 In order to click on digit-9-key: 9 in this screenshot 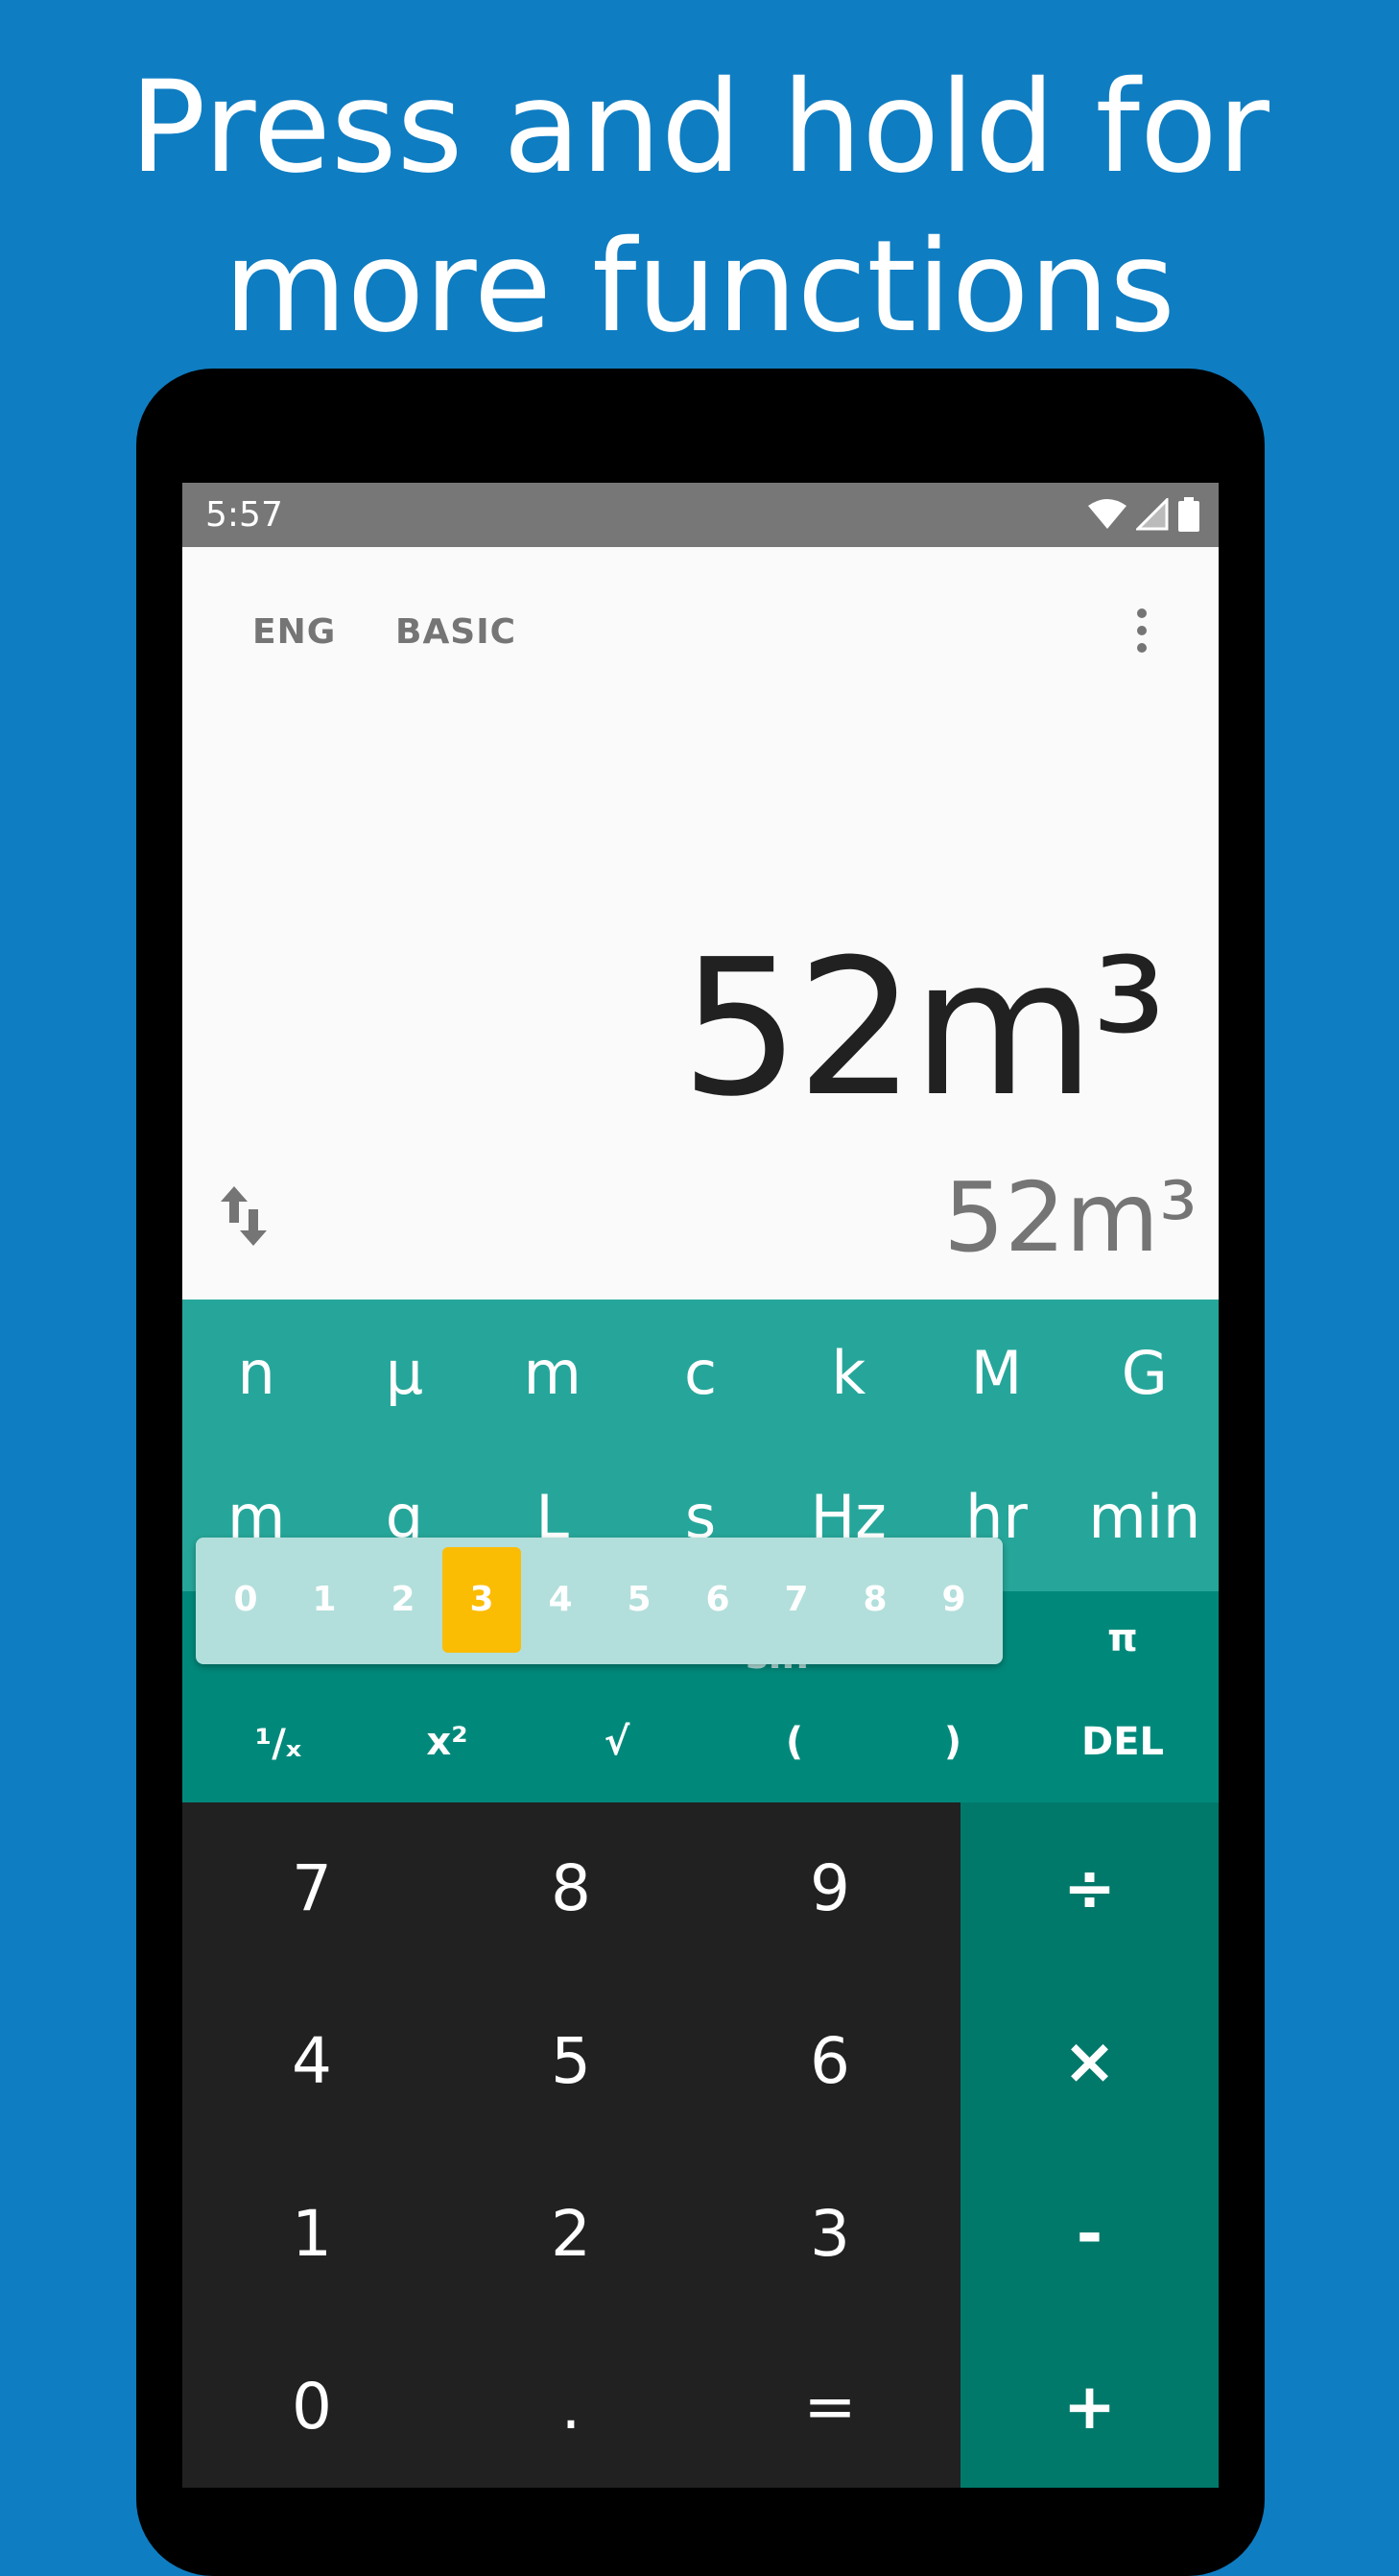, I will do `click(830, 1888)`.